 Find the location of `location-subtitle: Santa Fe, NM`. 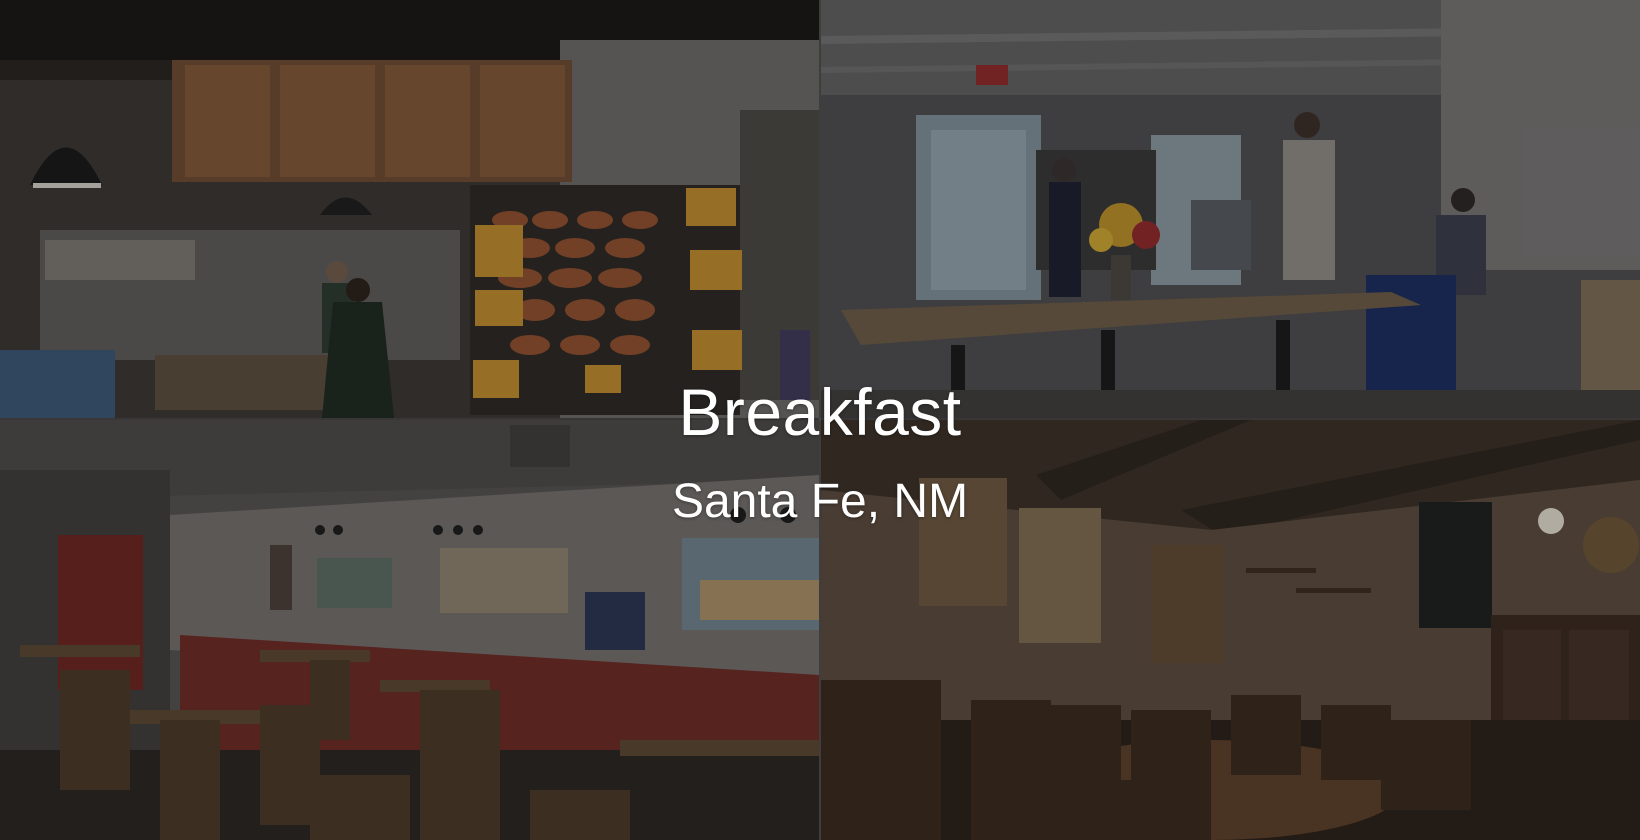

location-subtitle: Santa Fe, NM is located at coordinates (820, 501).